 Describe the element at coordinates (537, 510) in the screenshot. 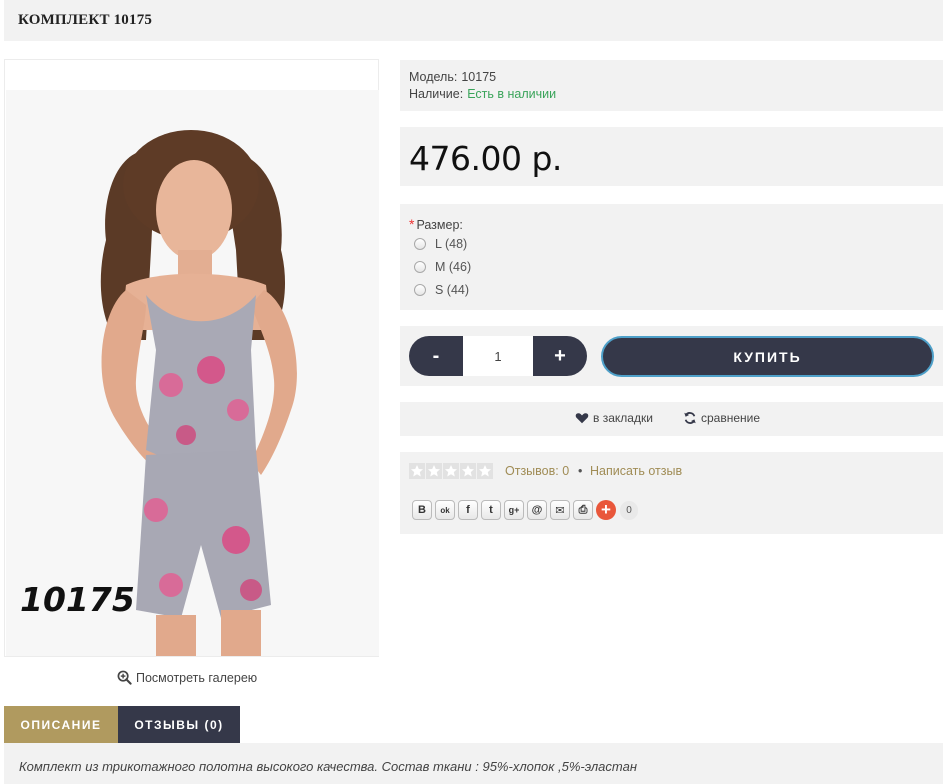

I see `mail-ru-icon: @` at that location.